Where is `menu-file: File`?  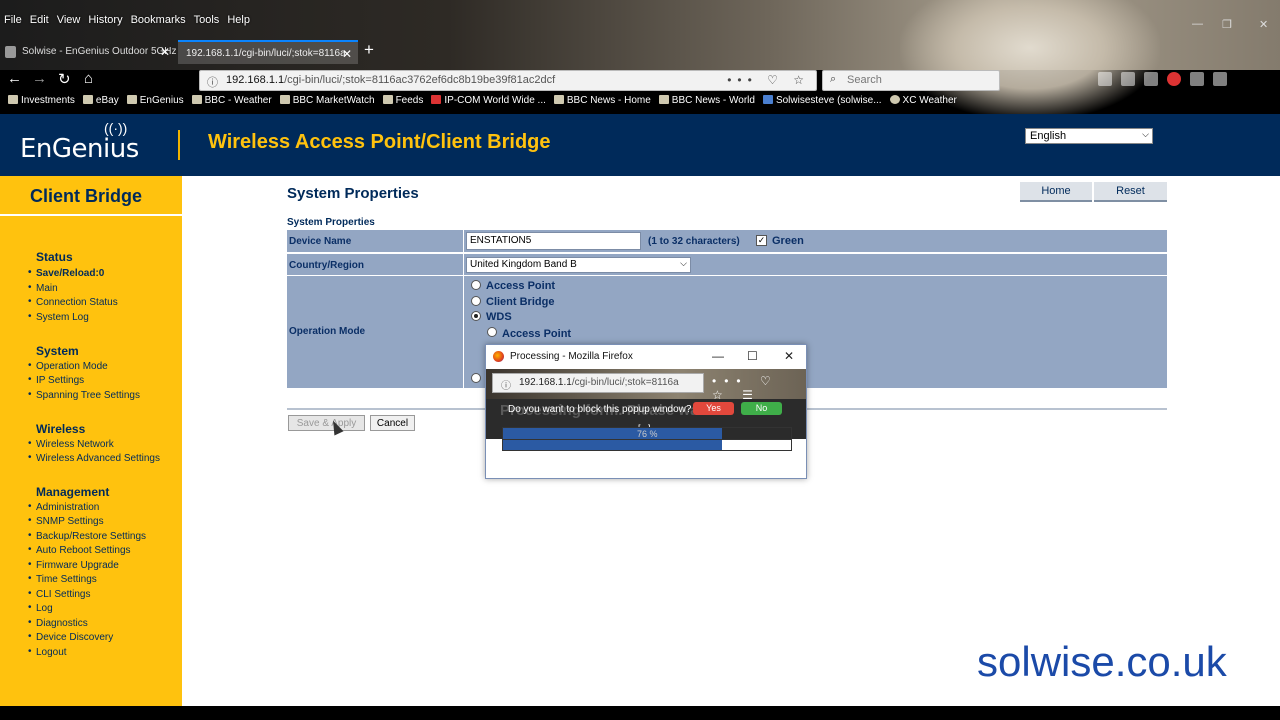
menu-file: File is located at coordinates (13, 20).